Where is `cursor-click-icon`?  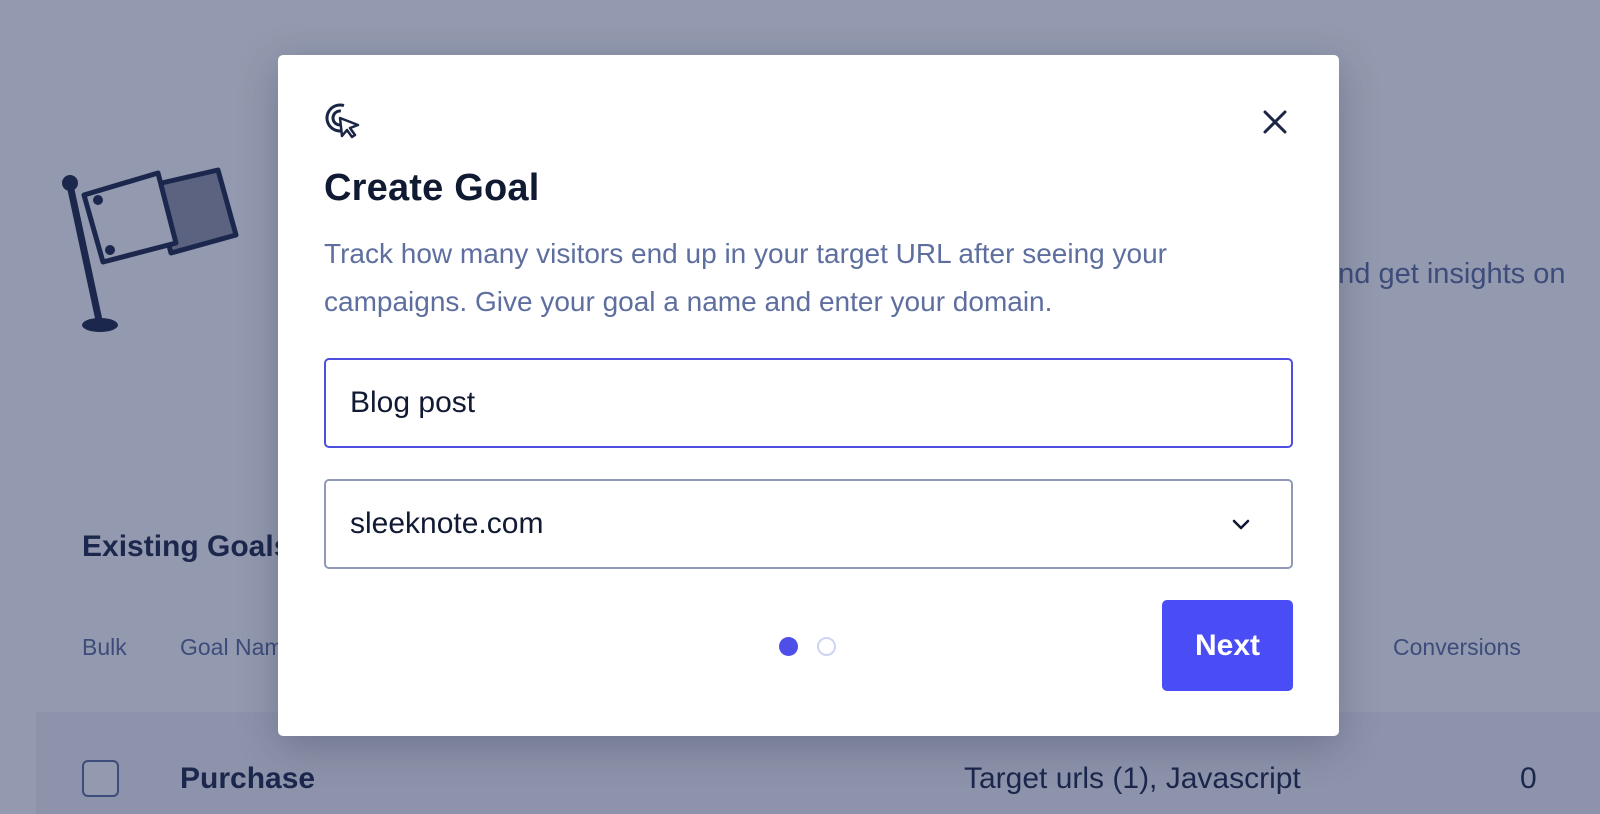 cursor-click-icon is located at coordinates (342, 121).